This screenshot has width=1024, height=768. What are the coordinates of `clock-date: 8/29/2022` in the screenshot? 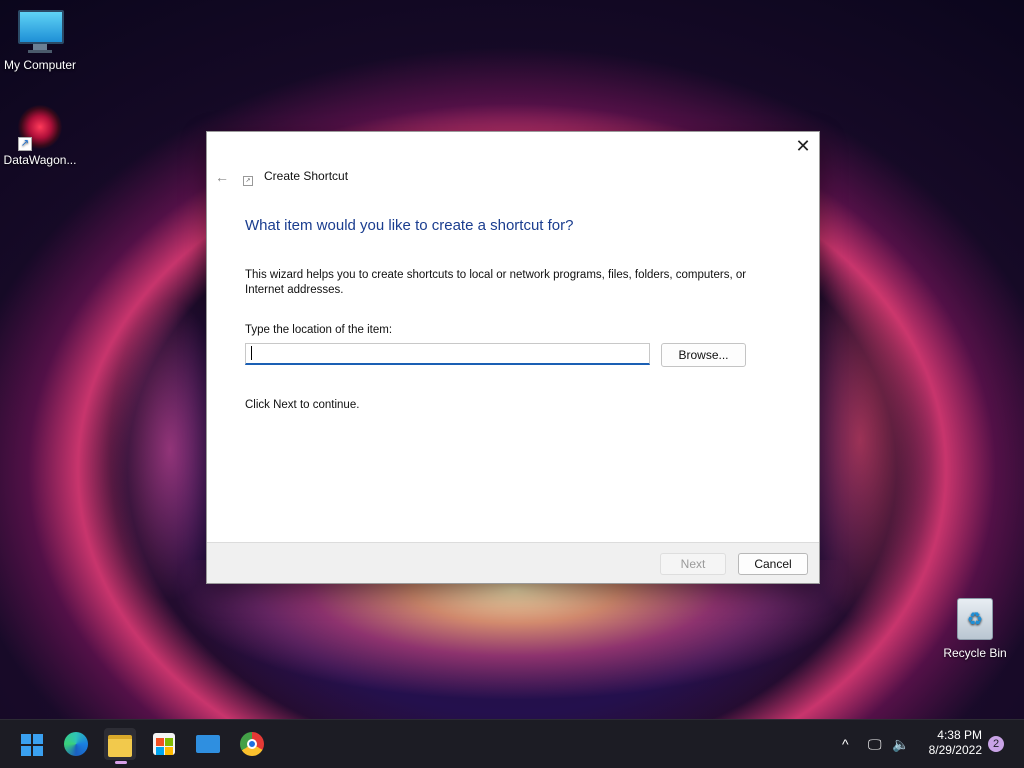 It's located at (955, 750).